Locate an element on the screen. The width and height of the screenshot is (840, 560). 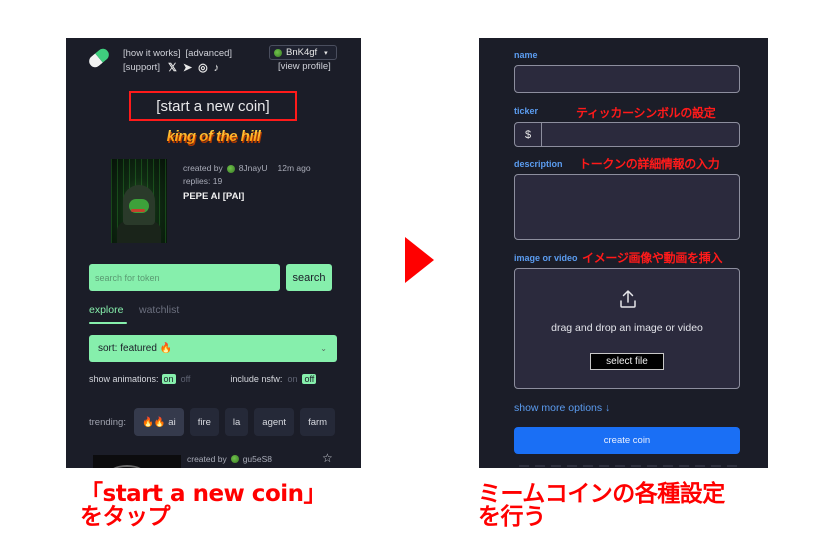
description-textarea is located at coordinates (627, 207).